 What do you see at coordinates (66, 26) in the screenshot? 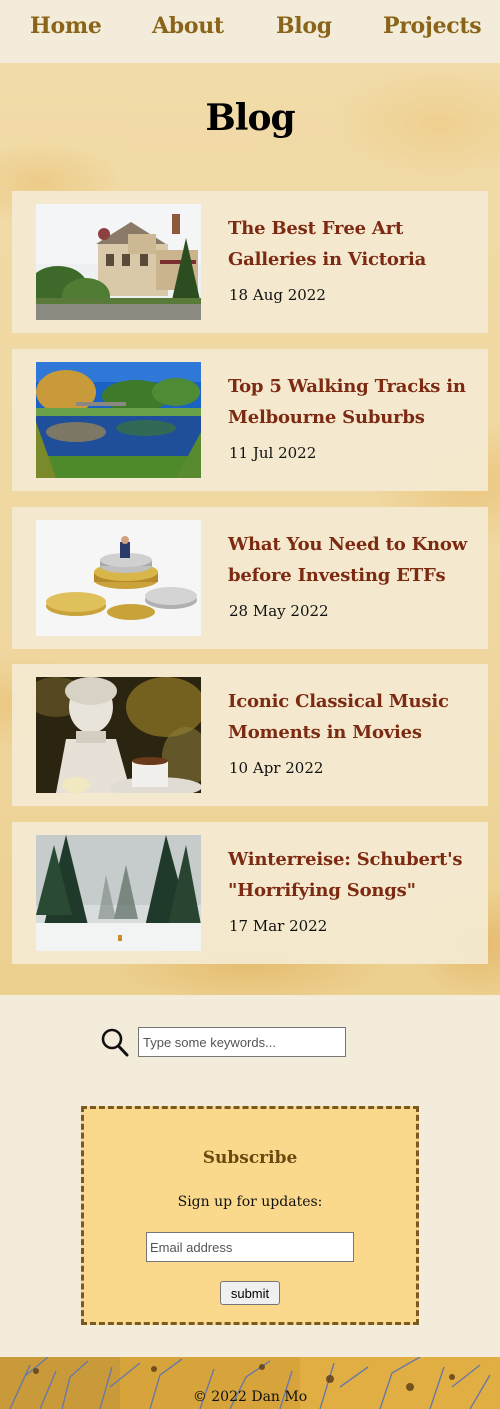
I see `nav-home-link: Home` at bounding box center [66, 26].